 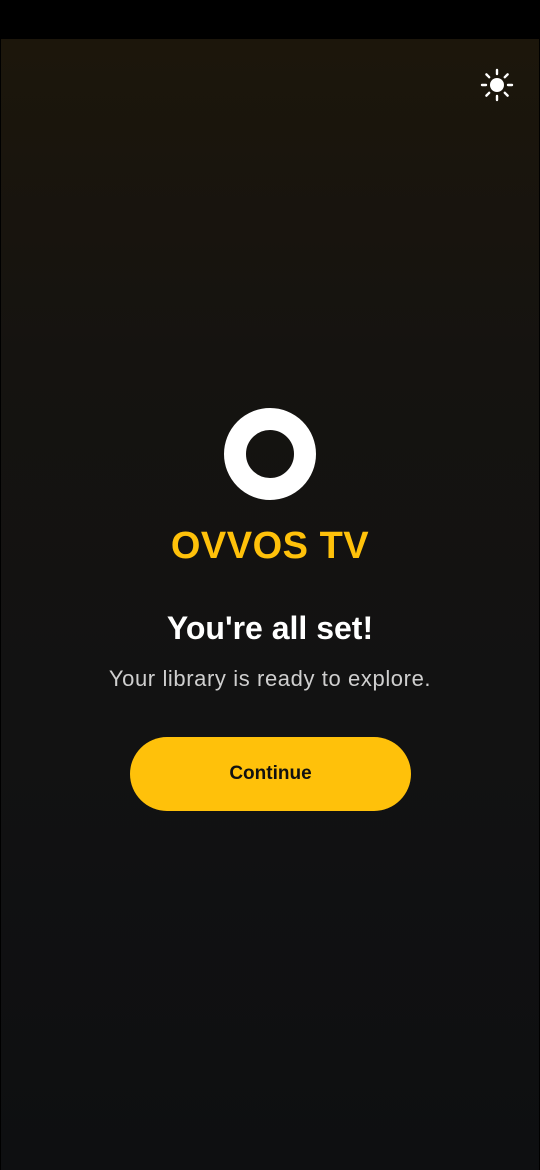 What do you see at coordinates (270, 19) in the screenshot?
I see `status-bar` at bounding box center [270, 19].